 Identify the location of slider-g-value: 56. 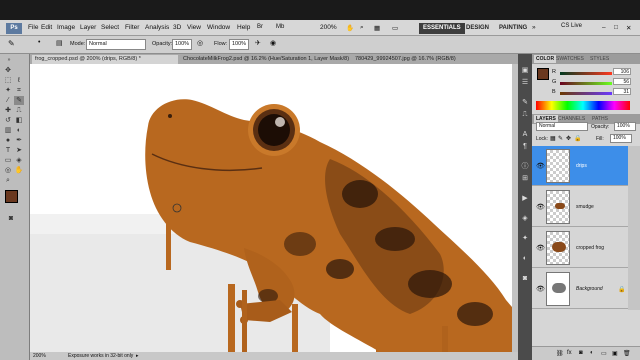
(622, 81).